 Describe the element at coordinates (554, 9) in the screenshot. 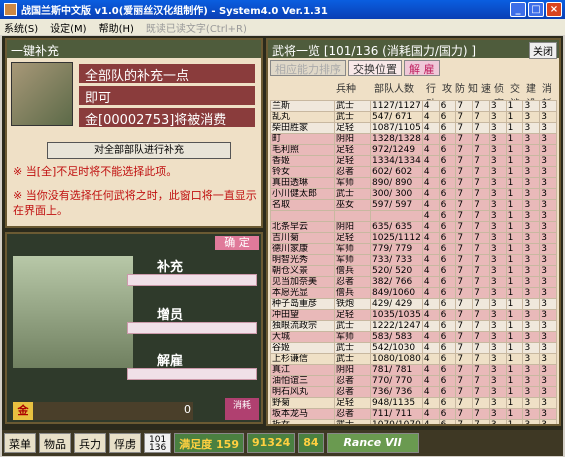

I see `close-button: ×` at that location.